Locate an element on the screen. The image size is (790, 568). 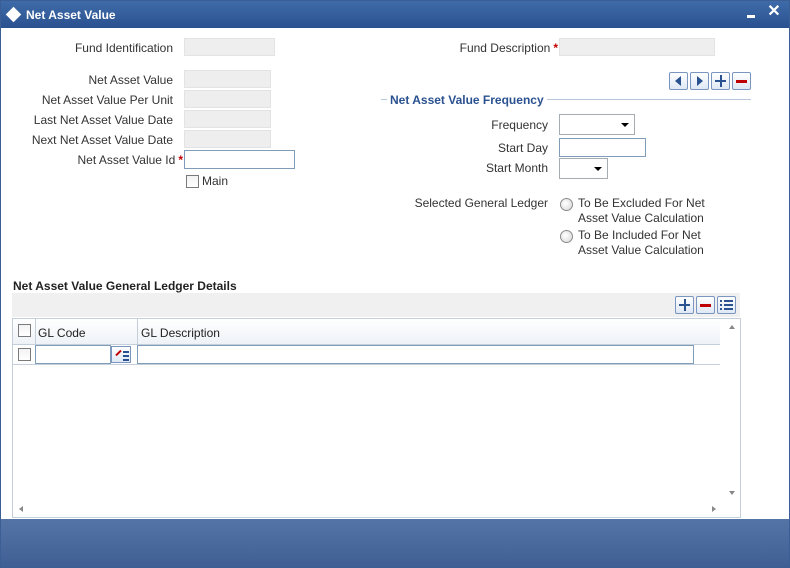
next-record-button is located at coordinates (699, 81).